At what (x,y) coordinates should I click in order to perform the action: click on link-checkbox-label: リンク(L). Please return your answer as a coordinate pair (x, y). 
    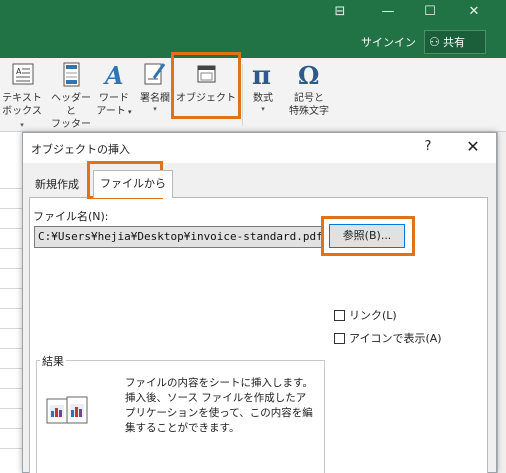
    Looking at the image, I should click on (373, 315).